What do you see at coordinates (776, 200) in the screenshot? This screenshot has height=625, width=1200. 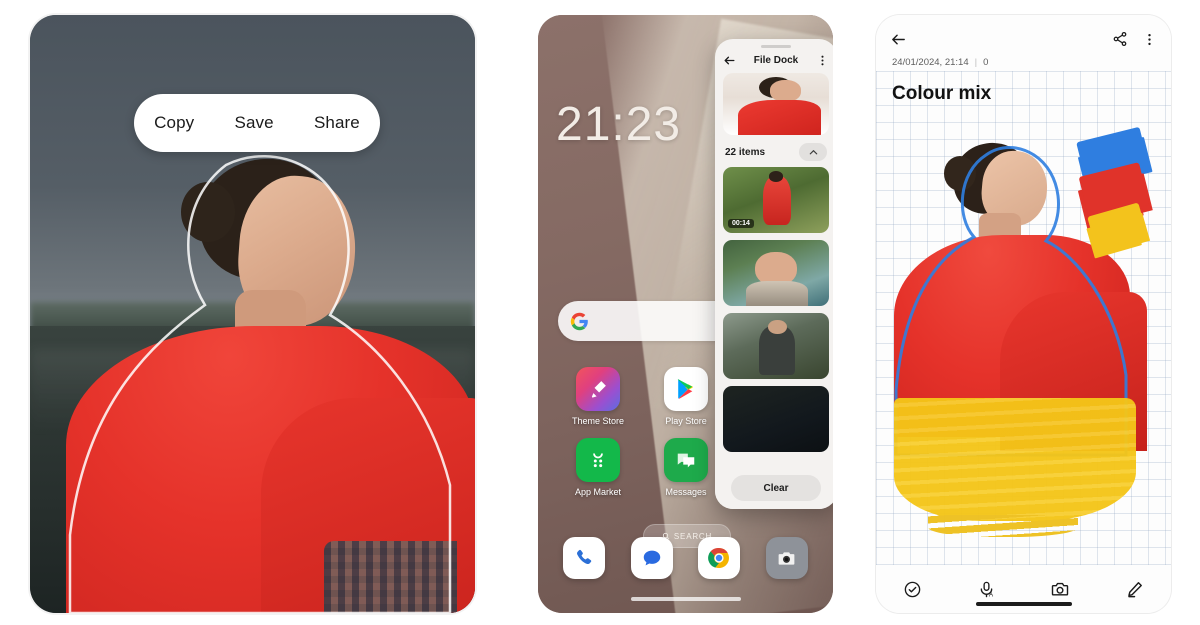 I see `thumbnail-item: 00:14` at bounding box center [776, 200].